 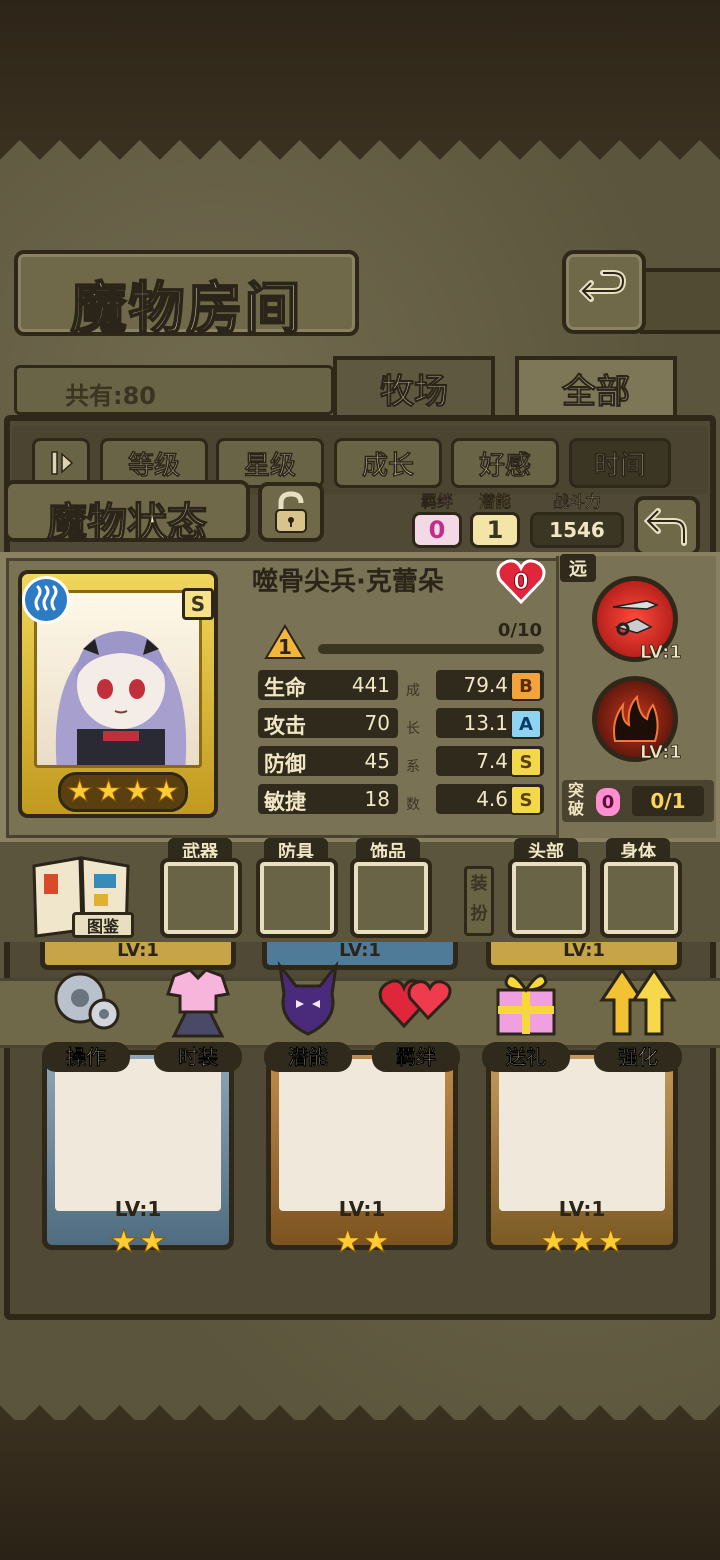 What do you see at coordinates (360, 1405) in the screenshot?
I see `board-bottom-edge` at bounding box center [360, 1405].